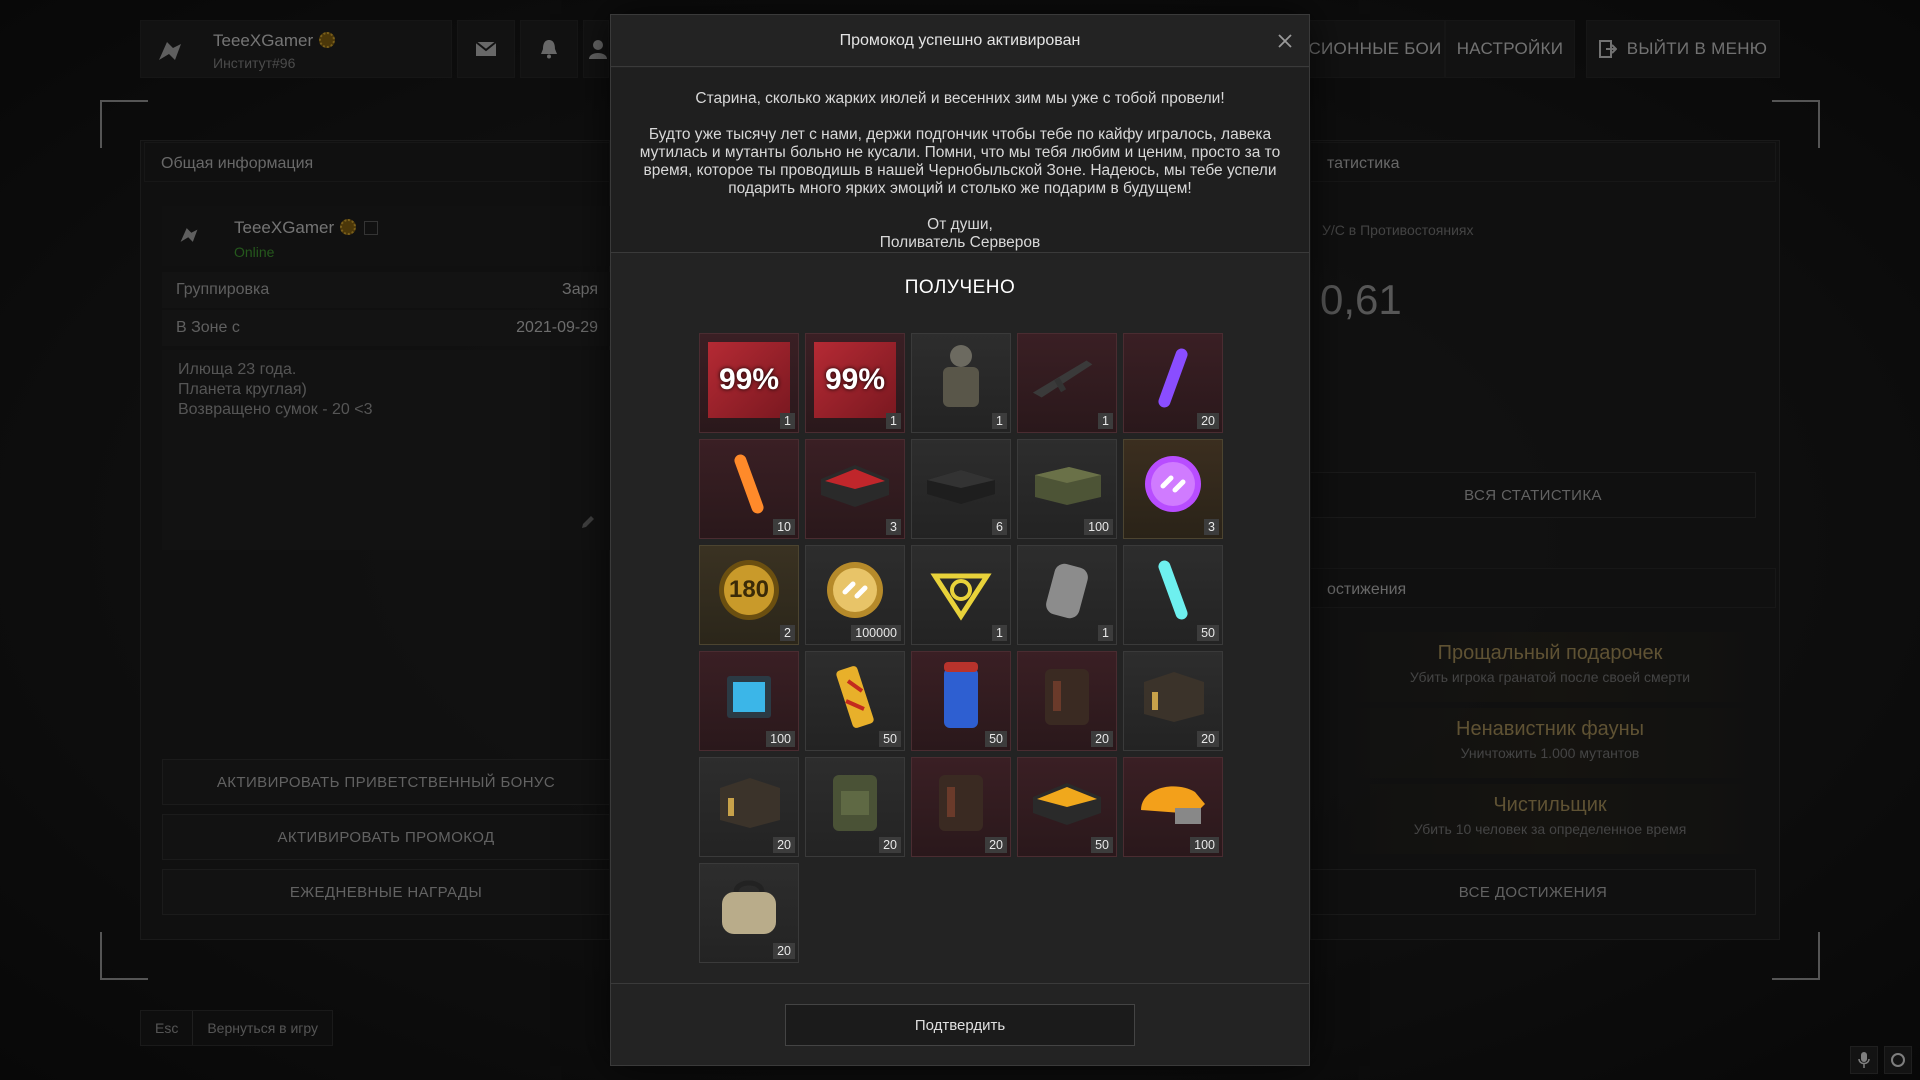 Image resolution: width=1920 pixels, height=1080 pixels. Describe the element at coordinates (749, 696) in the screenshot. I see `blue-battery-icon` at that location.